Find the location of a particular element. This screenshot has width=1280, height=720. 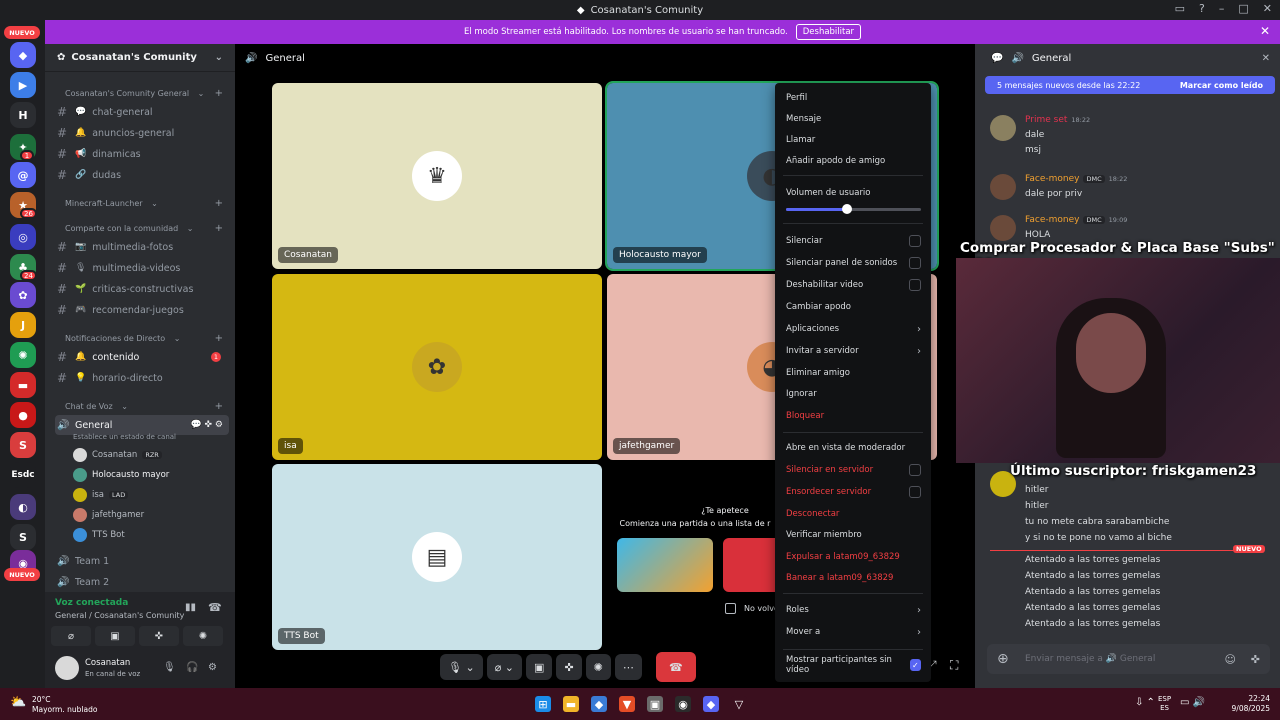

menu-item: Expulsar a latam09_63829 is located at coordinates (853, 557).